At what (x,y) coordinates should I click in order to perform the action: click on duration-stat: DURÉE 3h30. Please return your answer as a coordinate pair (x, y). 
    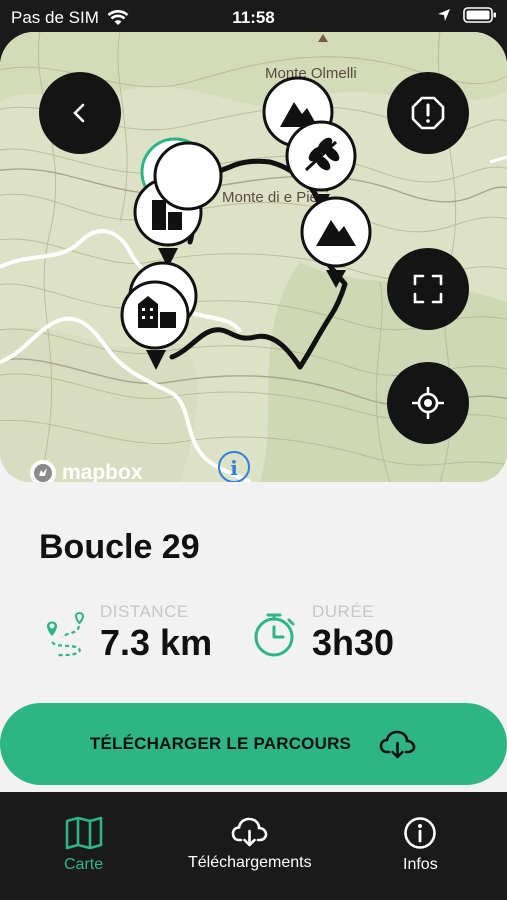
    Looking at the image, I should click on (323, 632).